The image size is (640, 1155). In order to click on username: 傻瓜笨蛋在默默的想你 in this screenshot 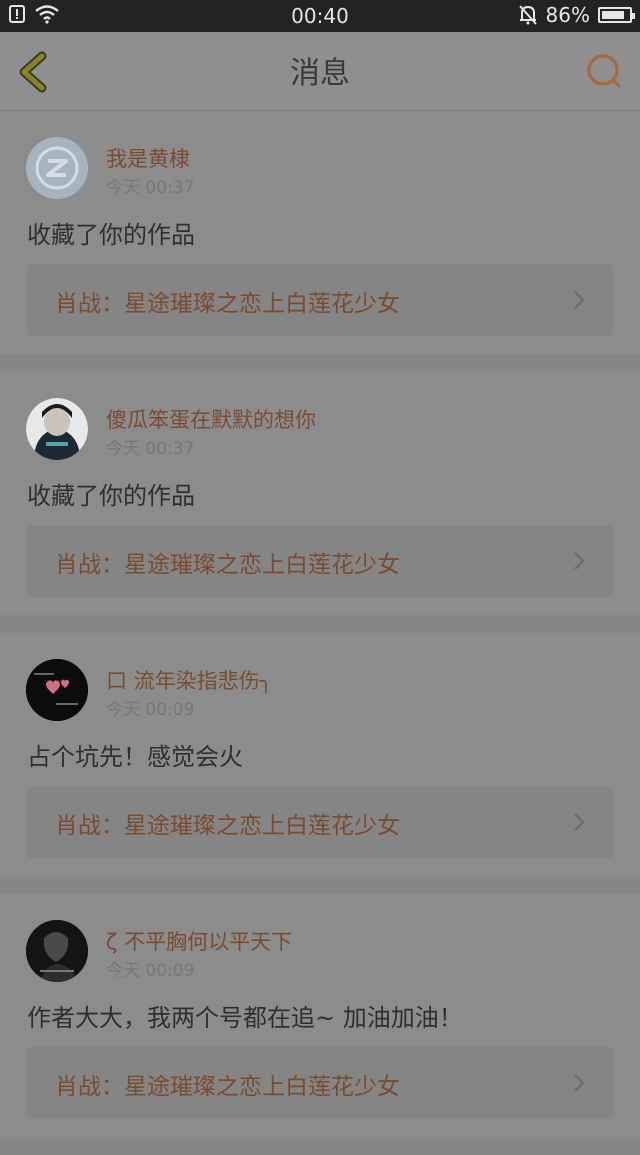, I will do `click(211, 419)`.